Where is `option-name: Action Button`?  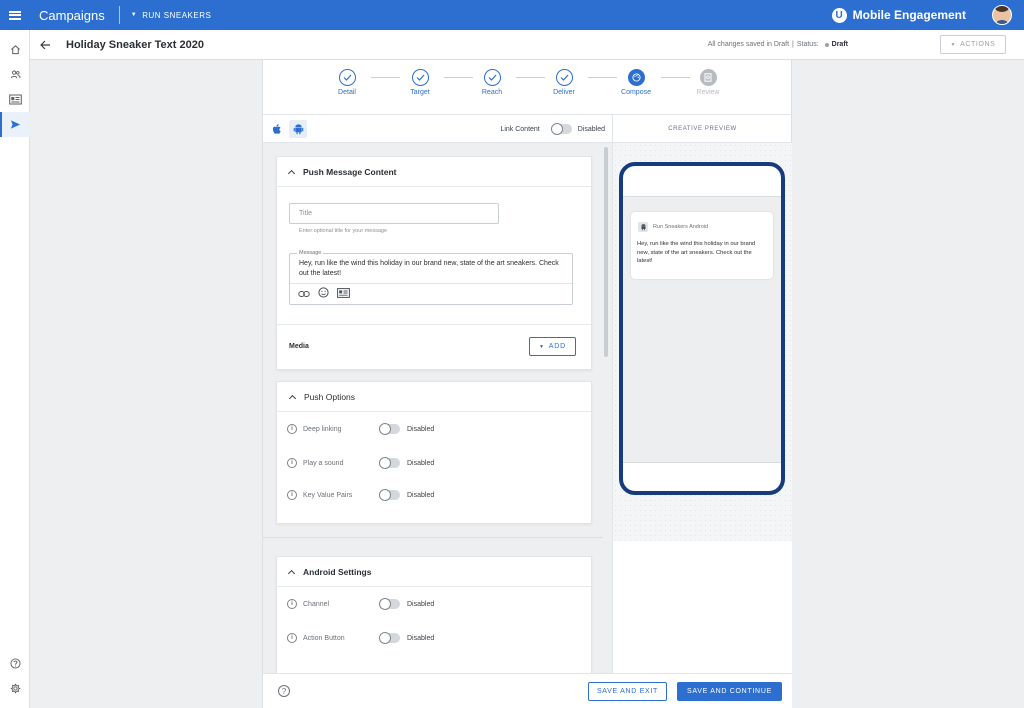
option-name: Action Button is located at coordinates (324, 638).